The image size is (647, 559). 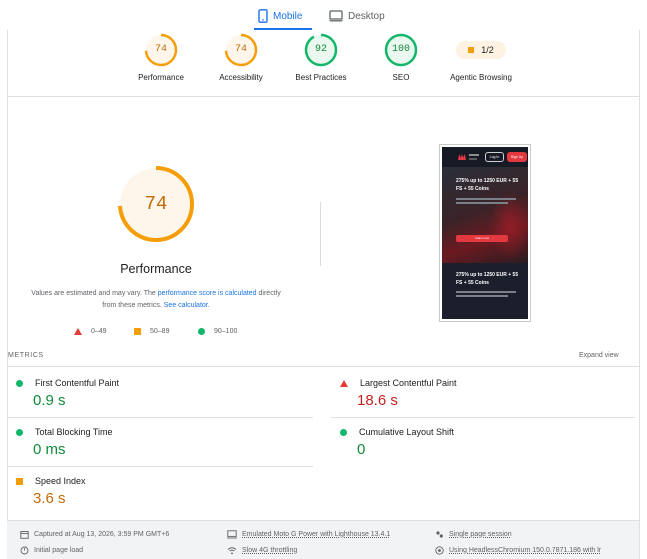 I want to click on gauge-score: 92, so click(x=320, y=49).